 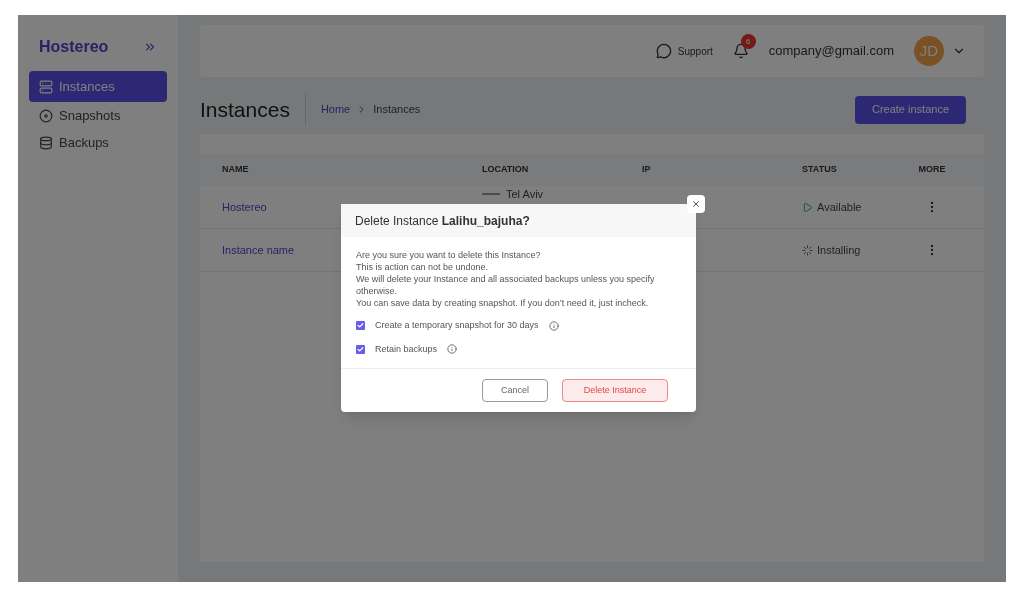 I want to click on sidebar-item: Instances, so click(x=98, y=86).